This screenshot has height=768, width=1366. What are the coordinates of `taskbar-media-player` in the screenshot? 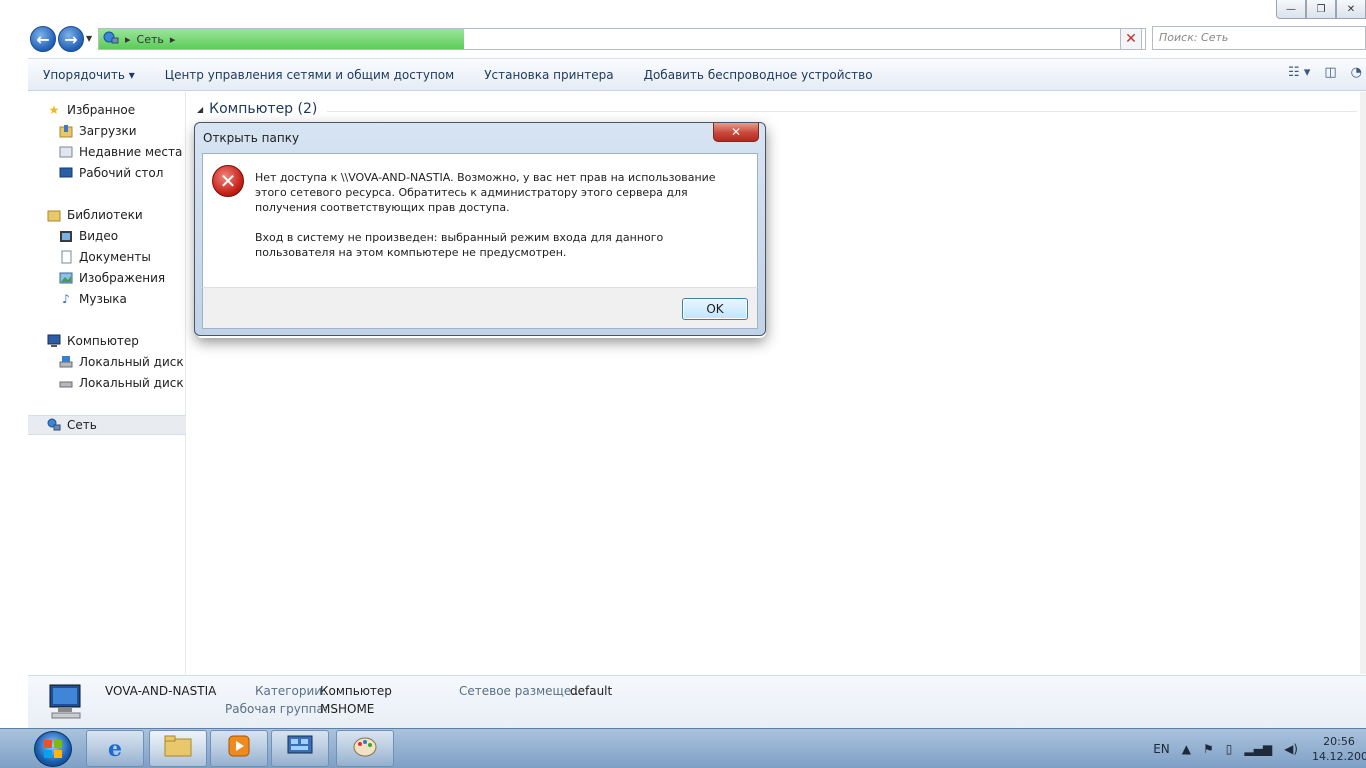 It's located at (239, 748).